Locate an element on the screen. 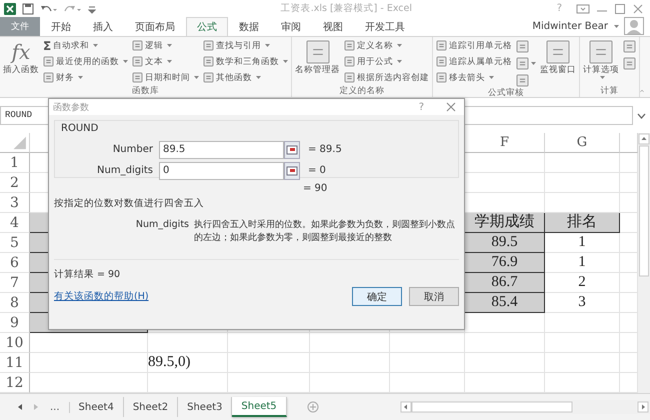  icon-glyph: fx is located at coordinates (21, 52).